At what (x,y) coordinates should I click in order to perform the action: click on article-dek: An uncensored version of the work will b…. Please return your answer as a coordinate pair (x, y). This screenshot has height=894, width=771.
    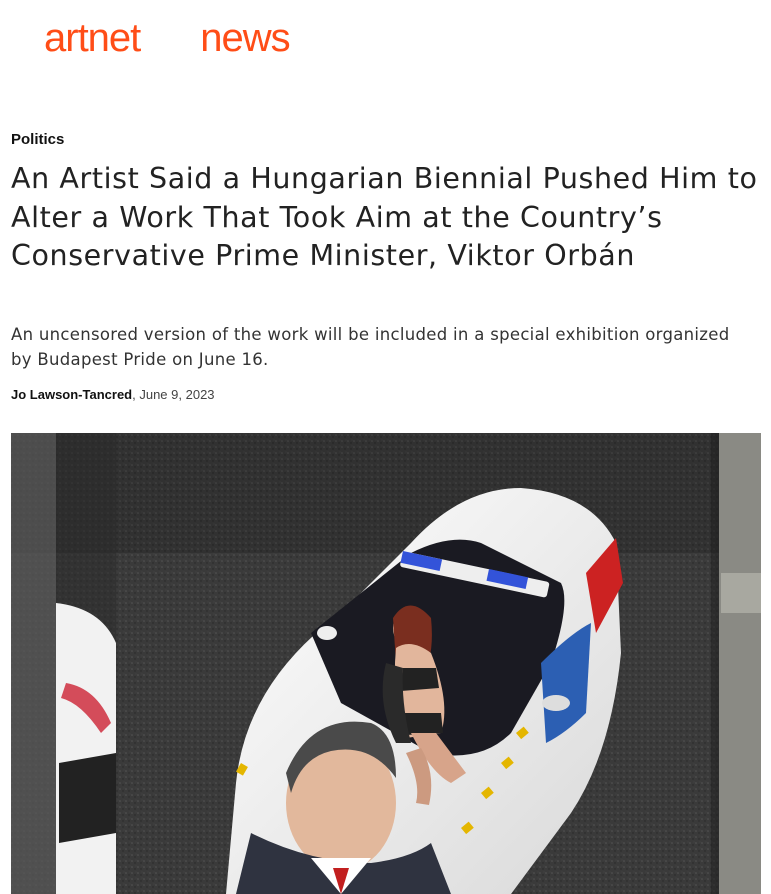
    Looking at the image, I should click on (370, 347).